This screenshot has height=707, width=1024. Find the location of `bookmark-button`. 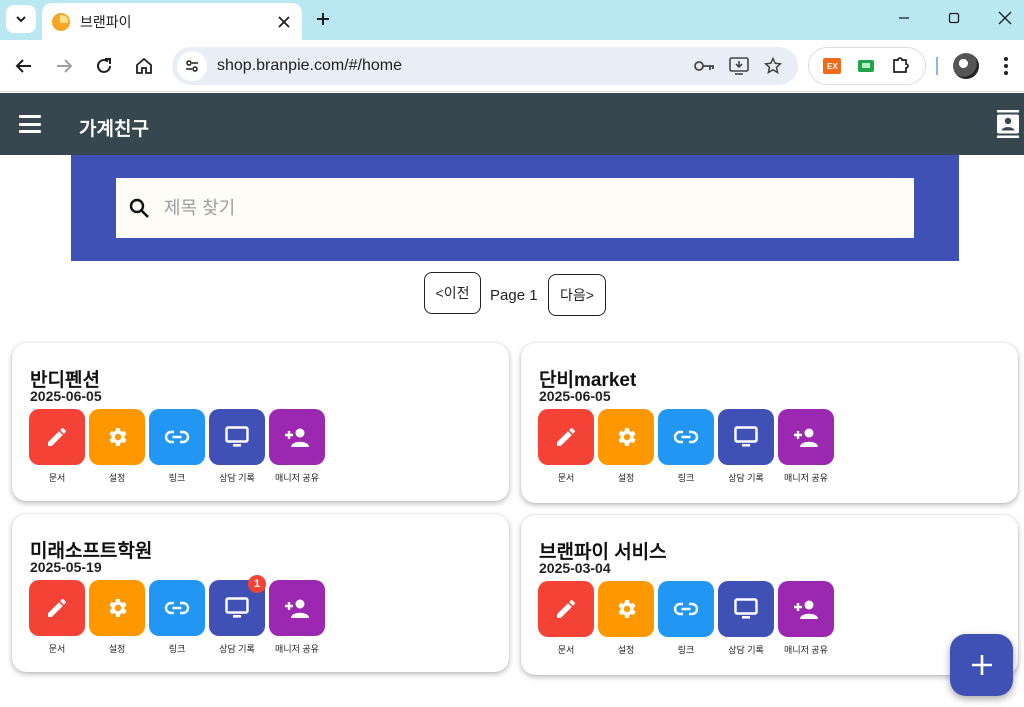

bookmark-button is located at coordinates (773, 66).